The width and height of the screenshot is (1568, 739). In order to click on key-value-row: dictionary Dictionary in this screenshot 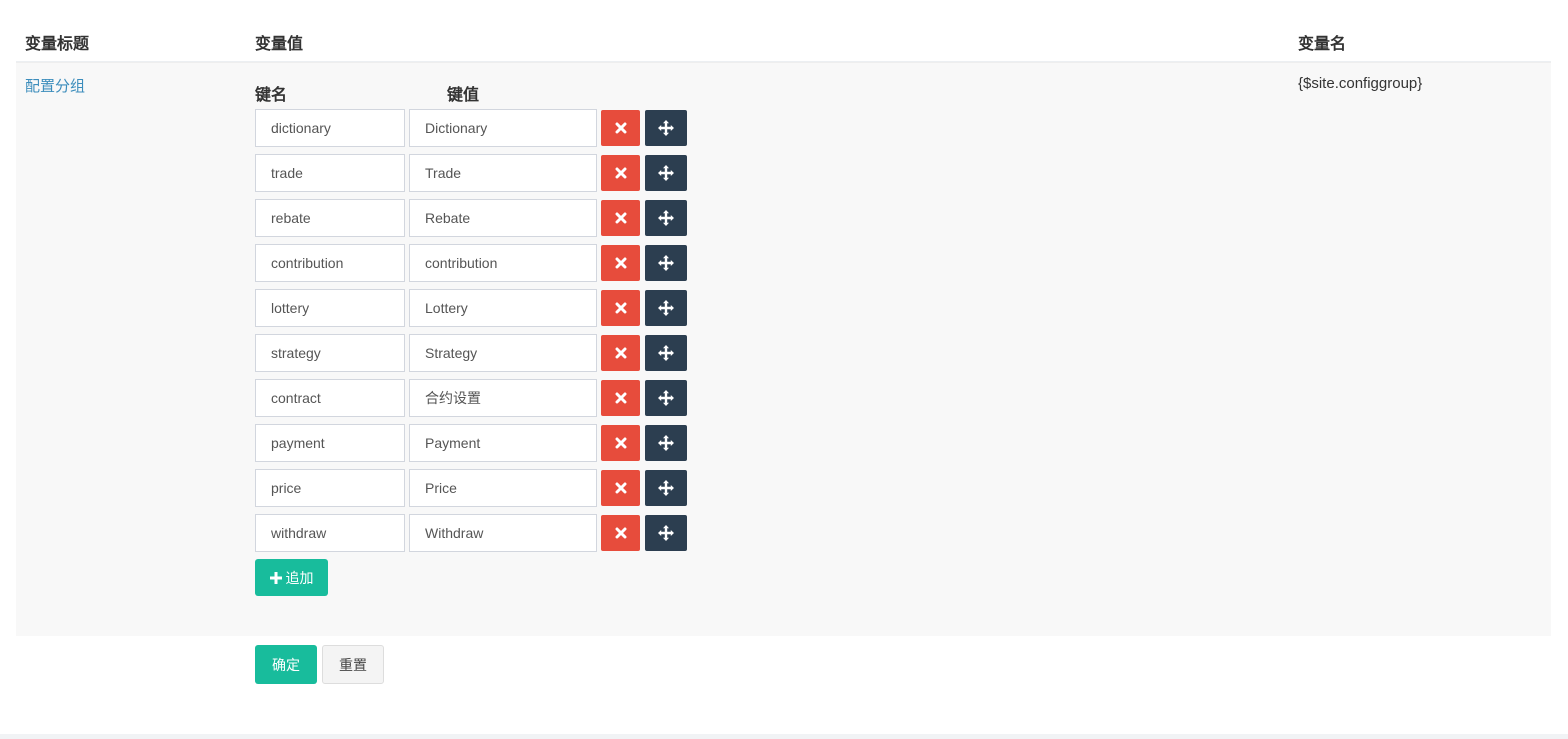, I will do `click(475, 128)`.